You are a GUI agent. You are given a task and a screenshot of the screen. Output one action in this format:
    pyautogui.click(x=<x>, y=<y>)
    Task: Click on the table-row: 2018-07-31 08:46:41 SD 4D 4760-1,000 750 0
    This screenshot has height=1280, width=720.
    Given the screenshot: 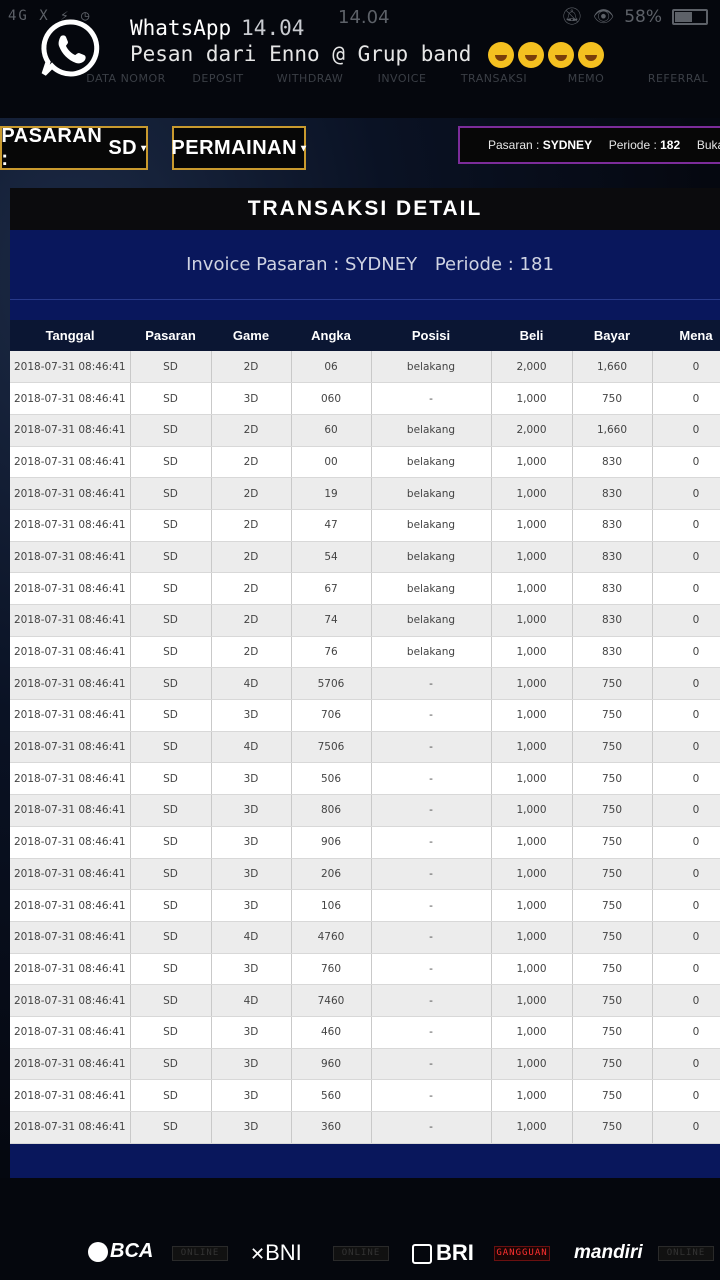 What is the action you would take?
    pyautogui.click(x=365, y=937)
    